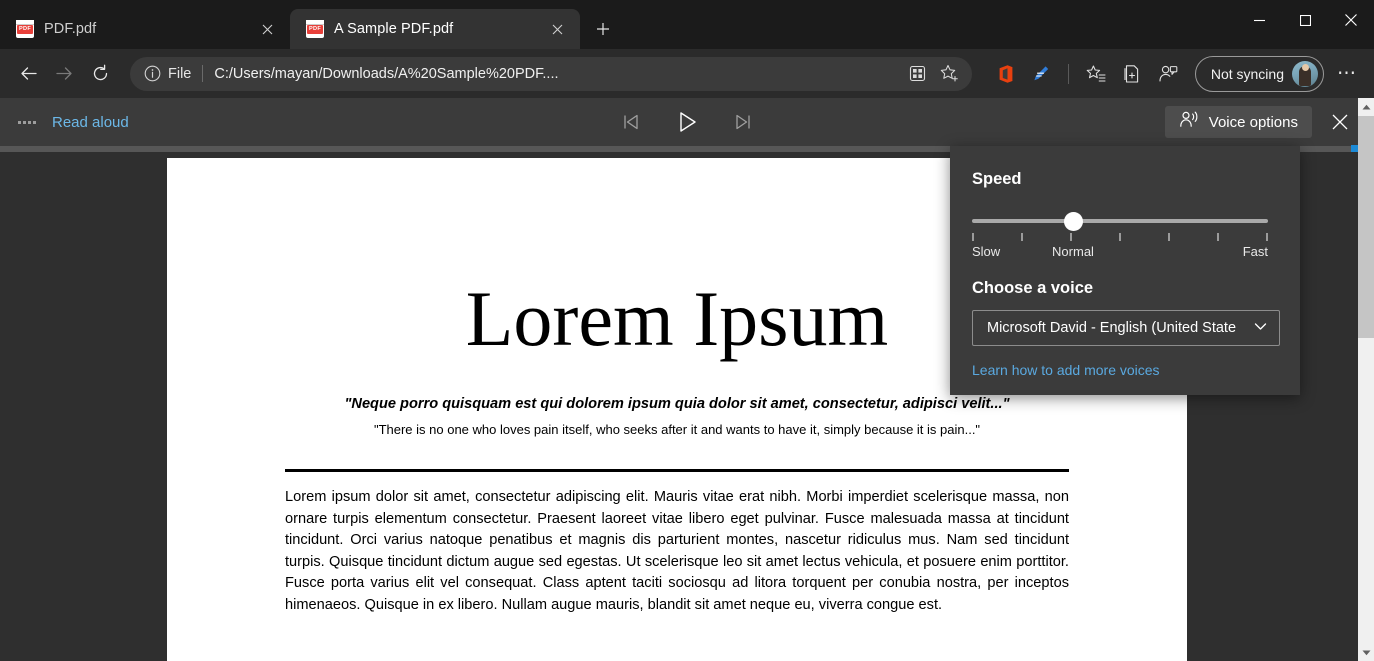 The height and width of the screenshot is (661, 1374). Describe the element at coordinates (1041, 74) in the screenshot. I see `copilot-pen-icon` at that location.